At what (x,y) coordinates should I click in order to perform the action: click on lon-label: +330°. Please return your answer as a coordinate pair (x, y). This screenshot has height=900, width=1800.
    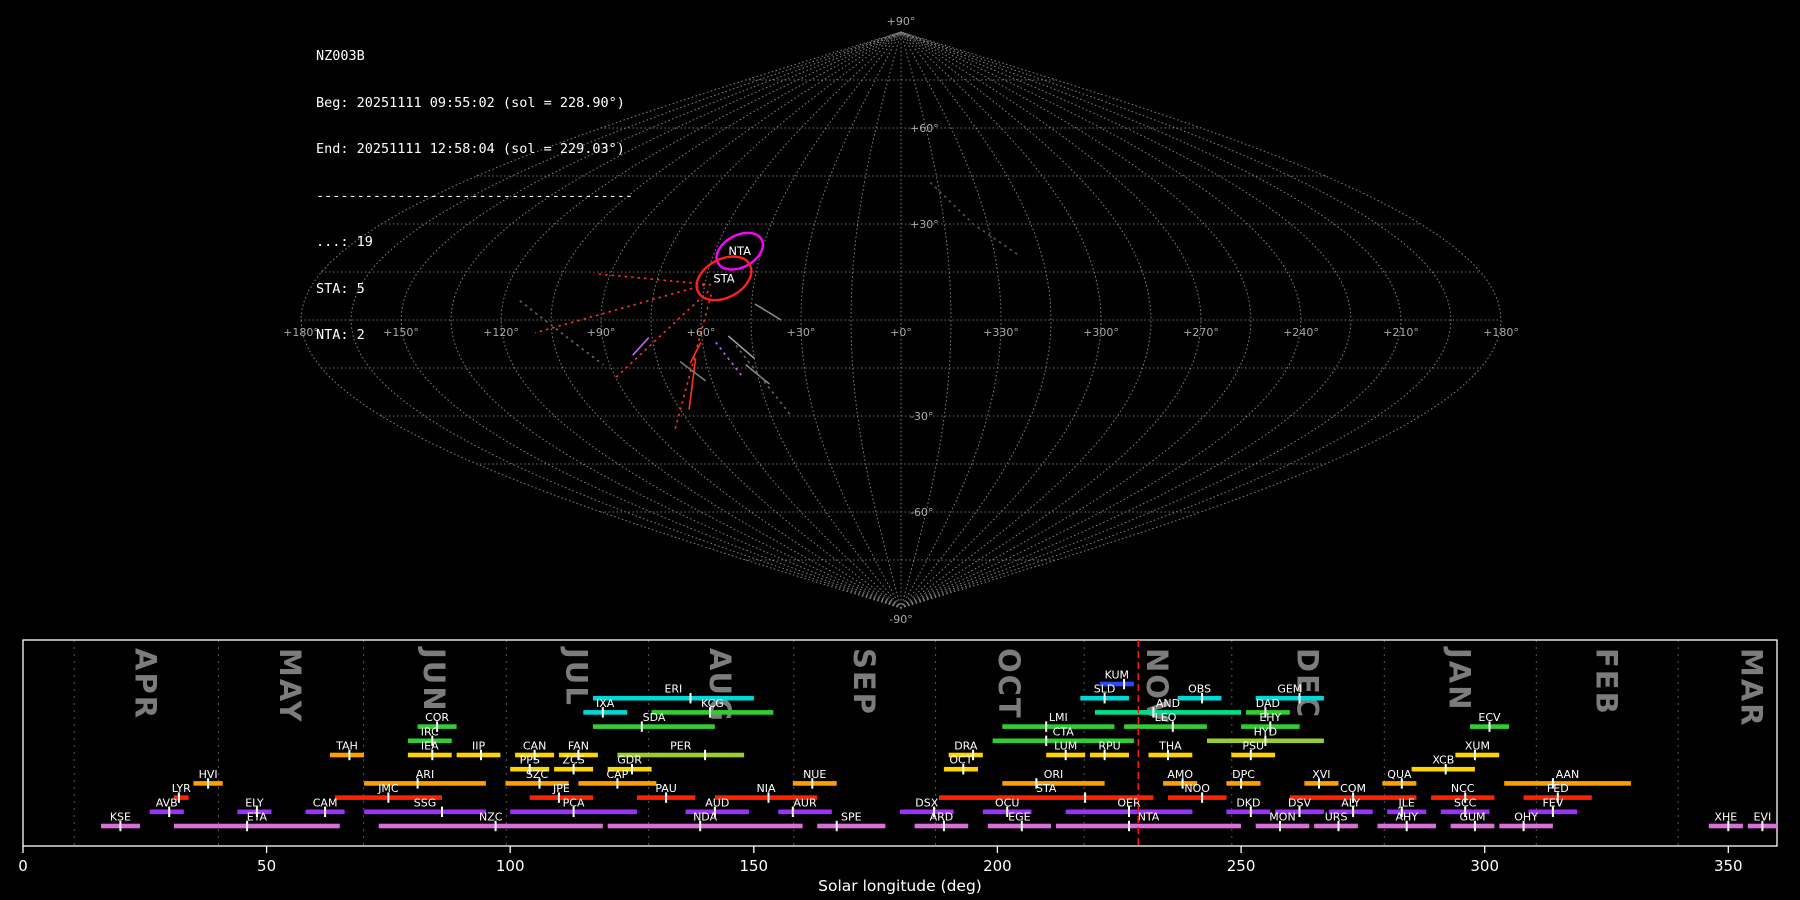
    Looking at the image, I should click on (1001, 332).